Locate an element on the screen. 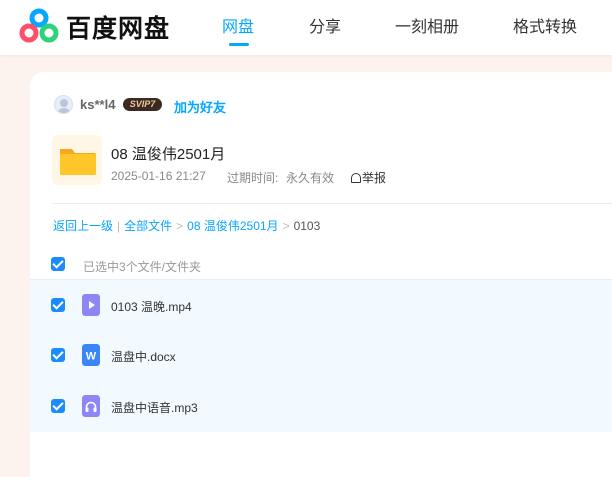 The height and width of the screenshot is (477, 612). divider is located at coordinates (332, 203).